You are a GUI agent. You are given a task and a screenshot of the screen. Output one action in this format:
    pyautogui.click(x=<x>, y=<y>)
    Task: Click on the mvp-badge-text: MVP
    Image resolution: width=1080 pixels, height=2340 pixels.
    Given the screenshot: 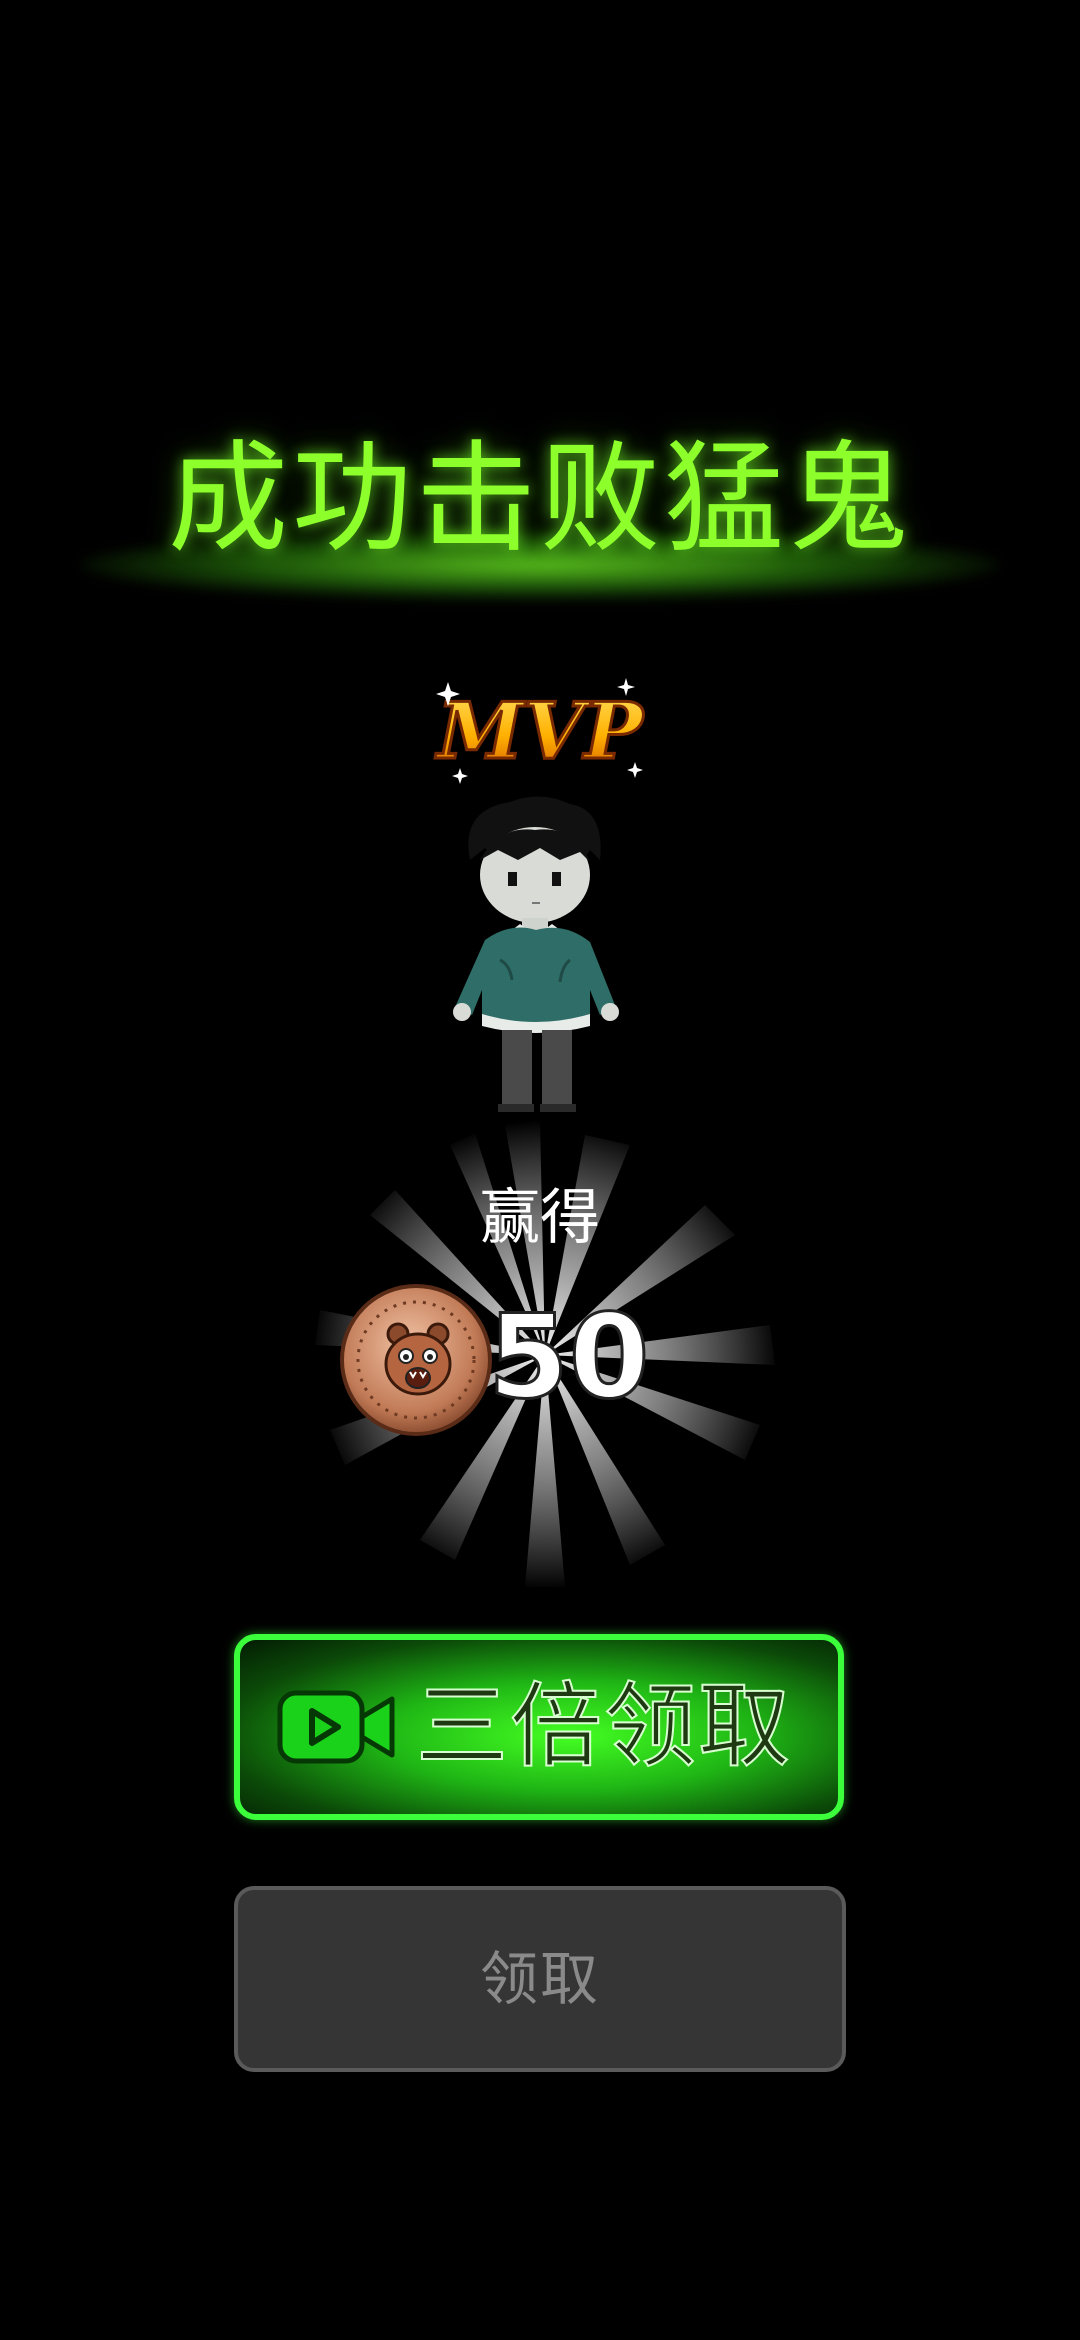 What is the action you would take?
    pyautogui.click(x=539, y=731)
    